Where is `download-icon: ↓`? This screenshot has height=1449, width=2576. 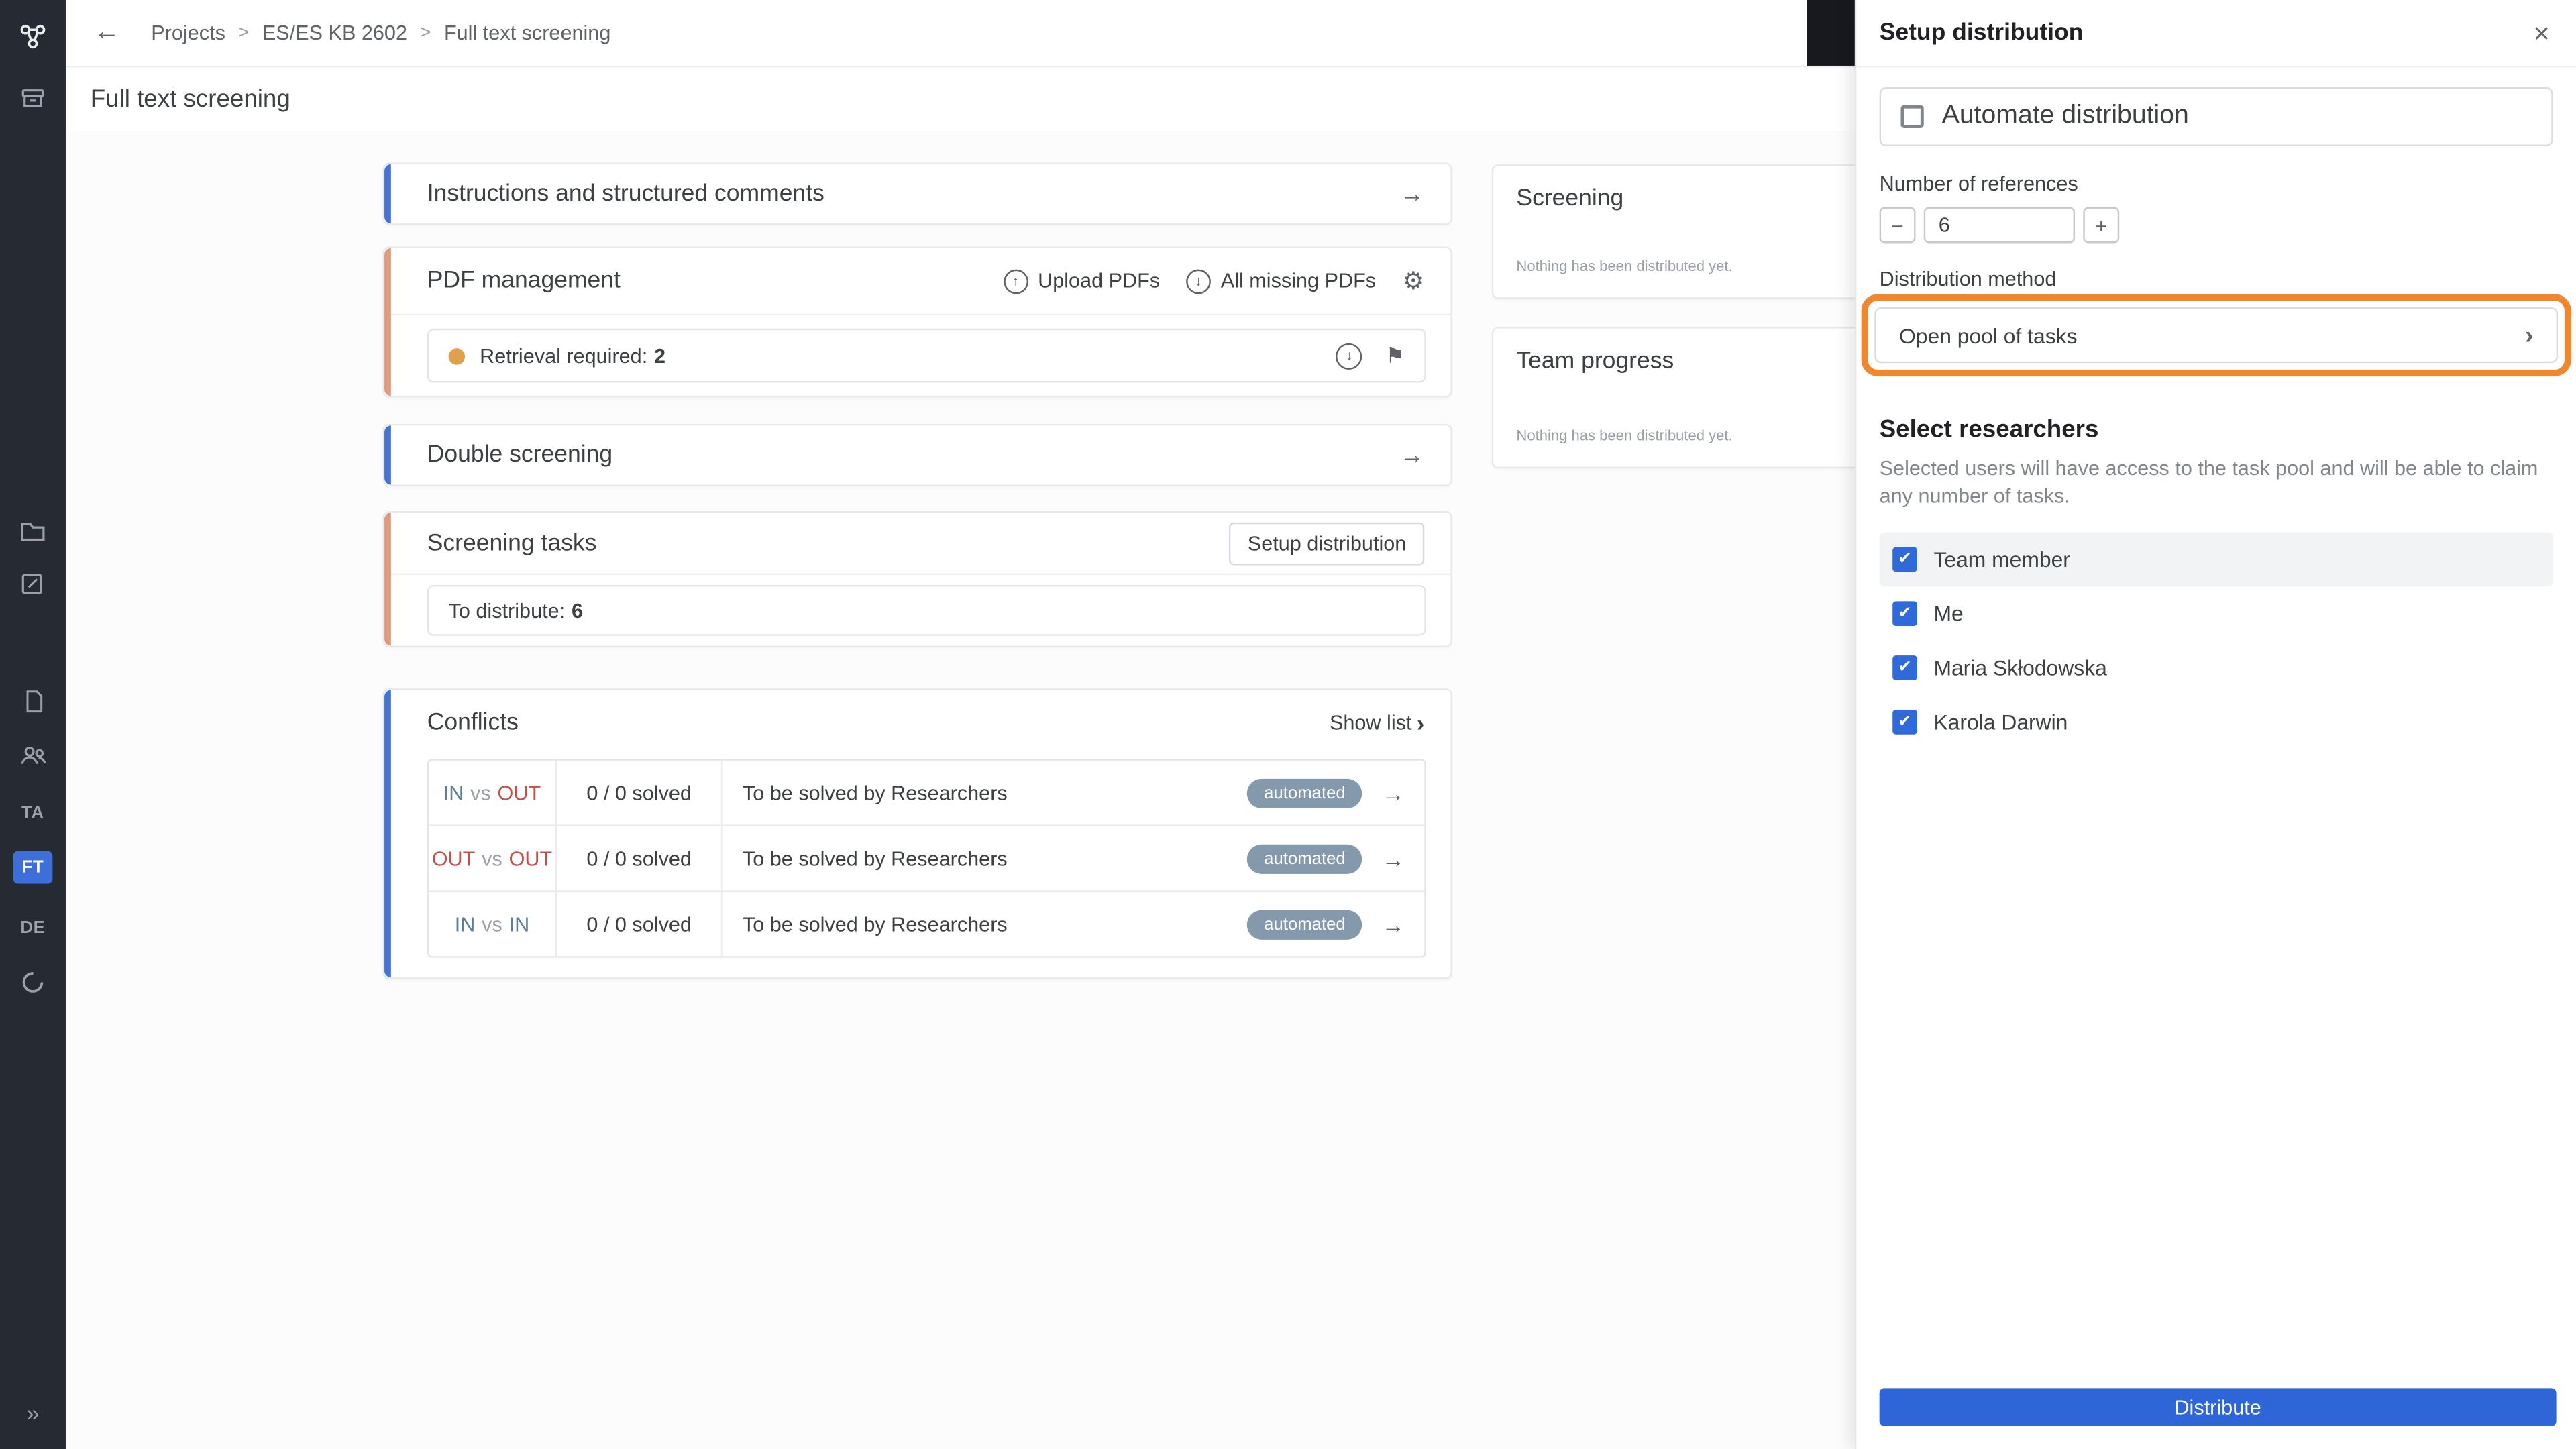
download-icon: ↓ is located at coordinates (1199, 281).